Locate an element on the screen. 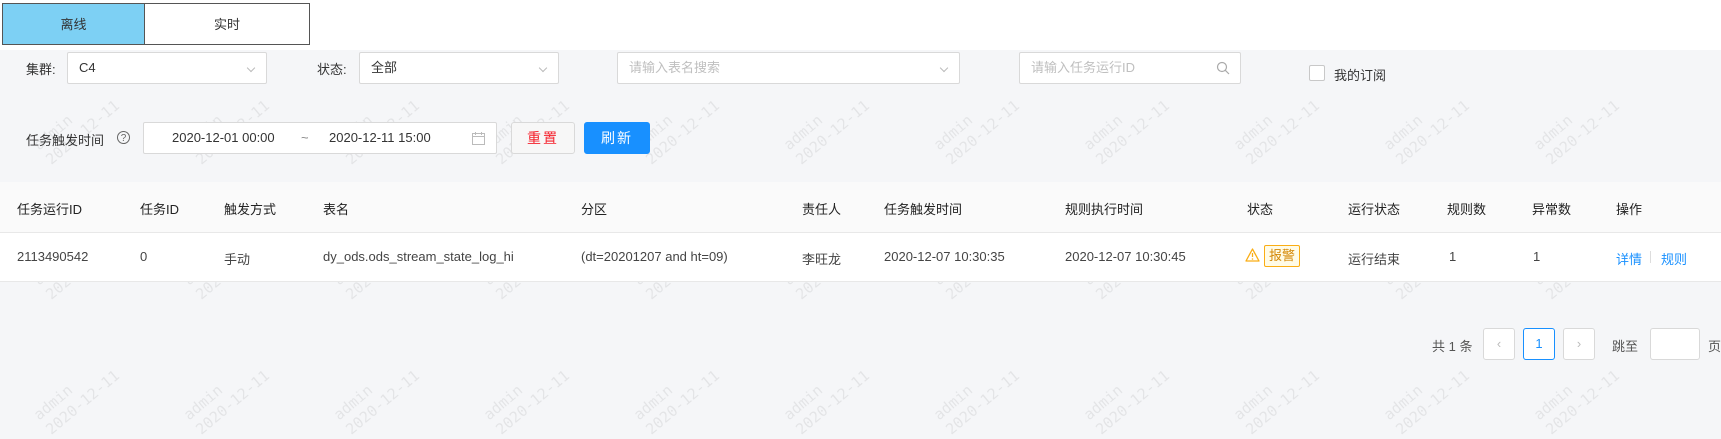  prev-page-button: ‹ is located at coordinates (1499, 344).